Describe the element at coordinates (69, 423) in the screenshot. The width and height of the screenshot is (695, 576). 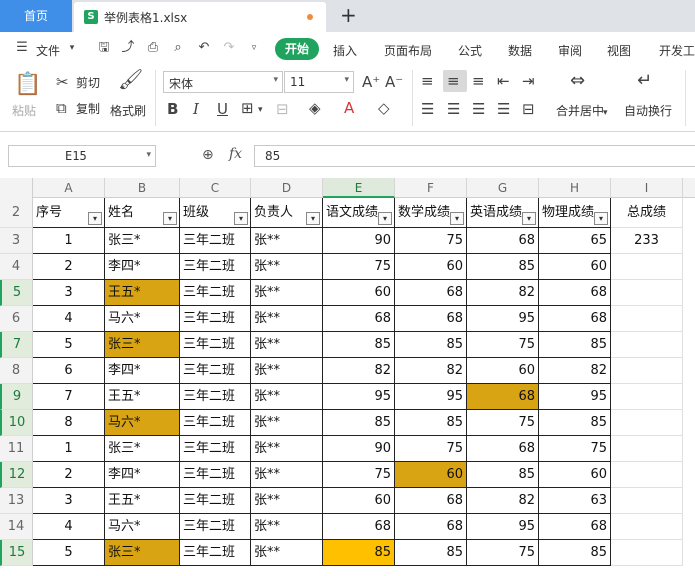
I see `table-cell: 8` at that location.